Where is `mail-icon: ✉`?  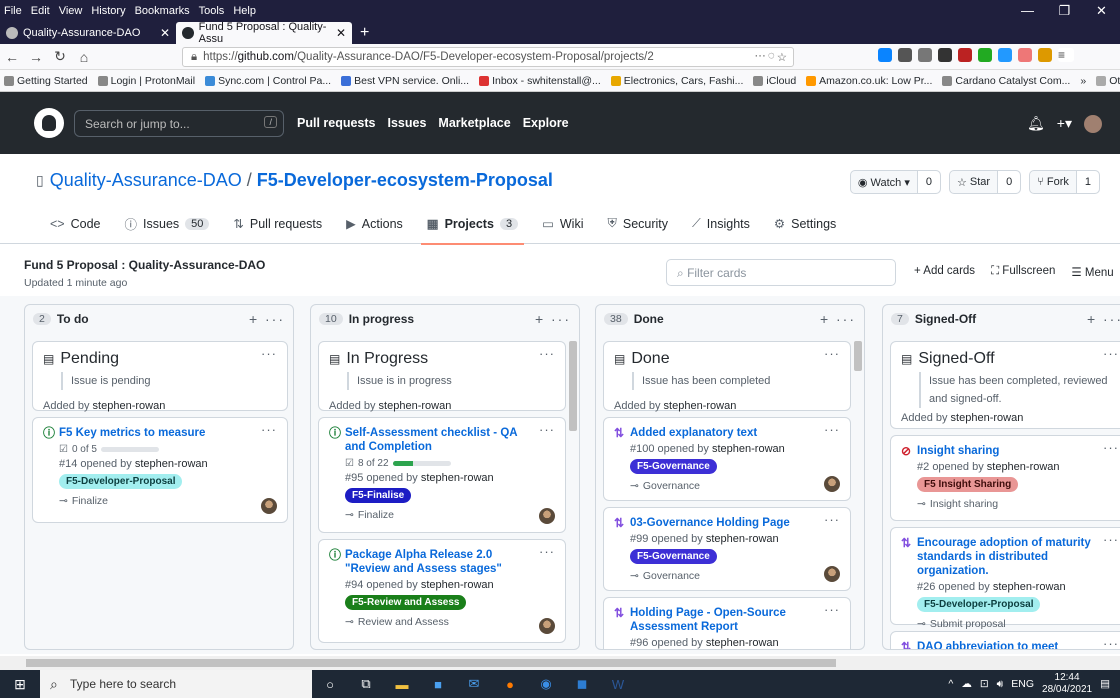
mail-icon: ✉ is located at coordinates (474, 684).